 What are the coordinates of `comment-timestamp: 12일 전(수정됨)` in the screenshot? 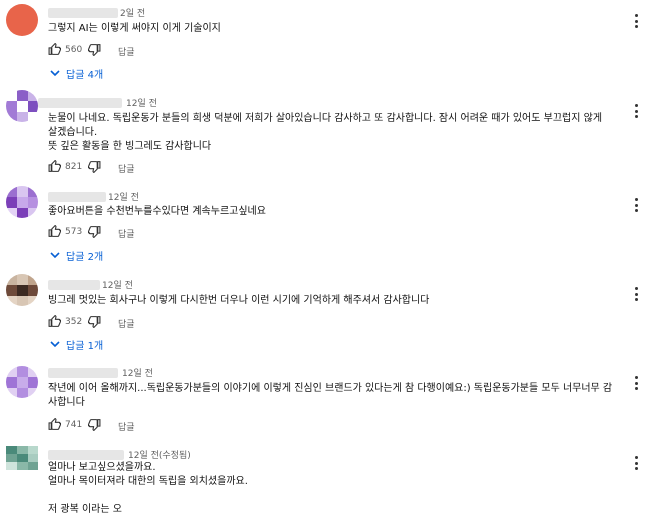 It's located at (159, 454).